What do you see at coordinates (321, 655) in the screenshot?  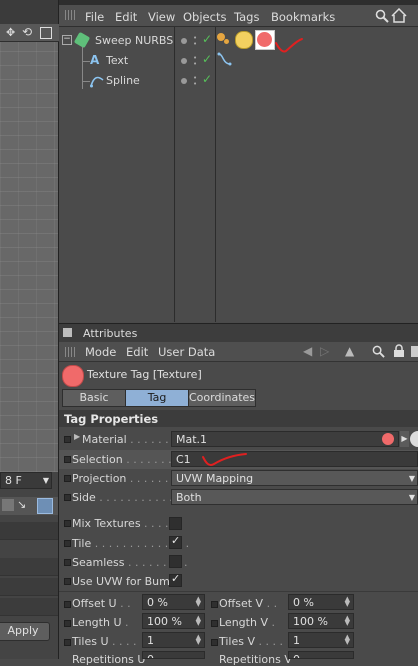 I see `repetitions-v-field: 0` at bounding box center [321, 655].